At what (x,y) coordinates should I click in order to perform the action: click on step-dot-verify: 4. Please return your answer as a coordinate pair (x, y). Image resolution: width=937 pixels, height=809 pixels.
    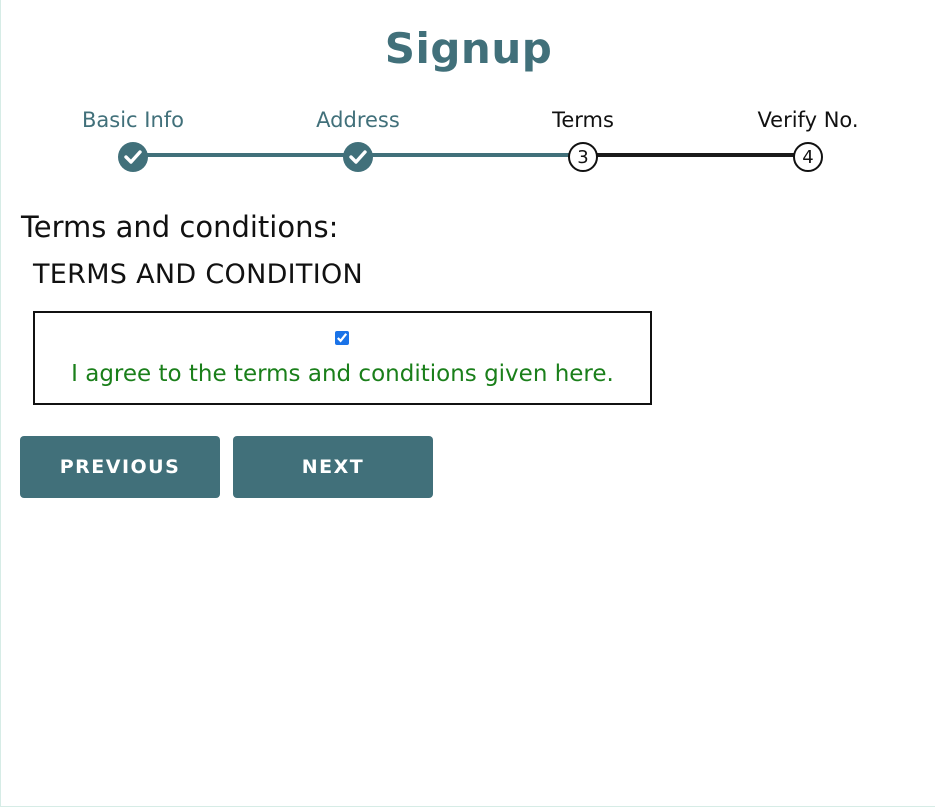
    Looking at the image, I should click on (808, 157).